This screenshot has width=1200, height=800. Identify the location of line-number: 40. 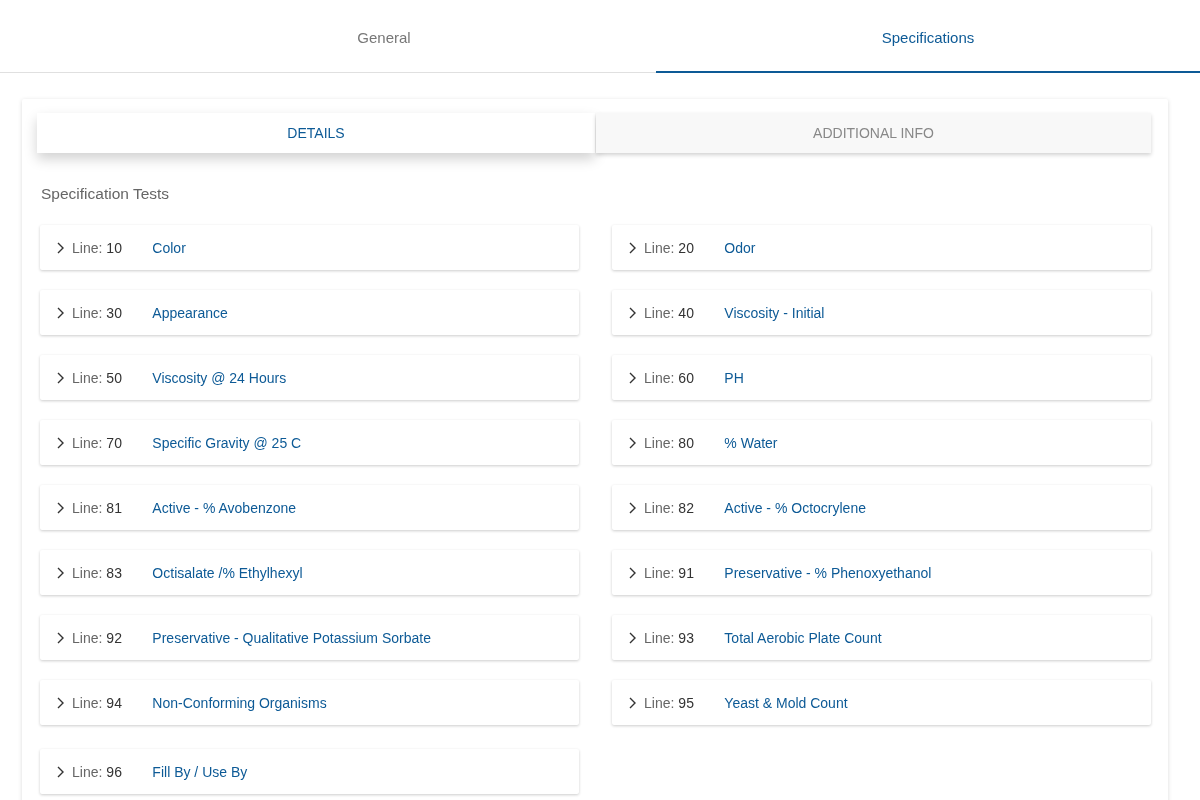
(686, 312).